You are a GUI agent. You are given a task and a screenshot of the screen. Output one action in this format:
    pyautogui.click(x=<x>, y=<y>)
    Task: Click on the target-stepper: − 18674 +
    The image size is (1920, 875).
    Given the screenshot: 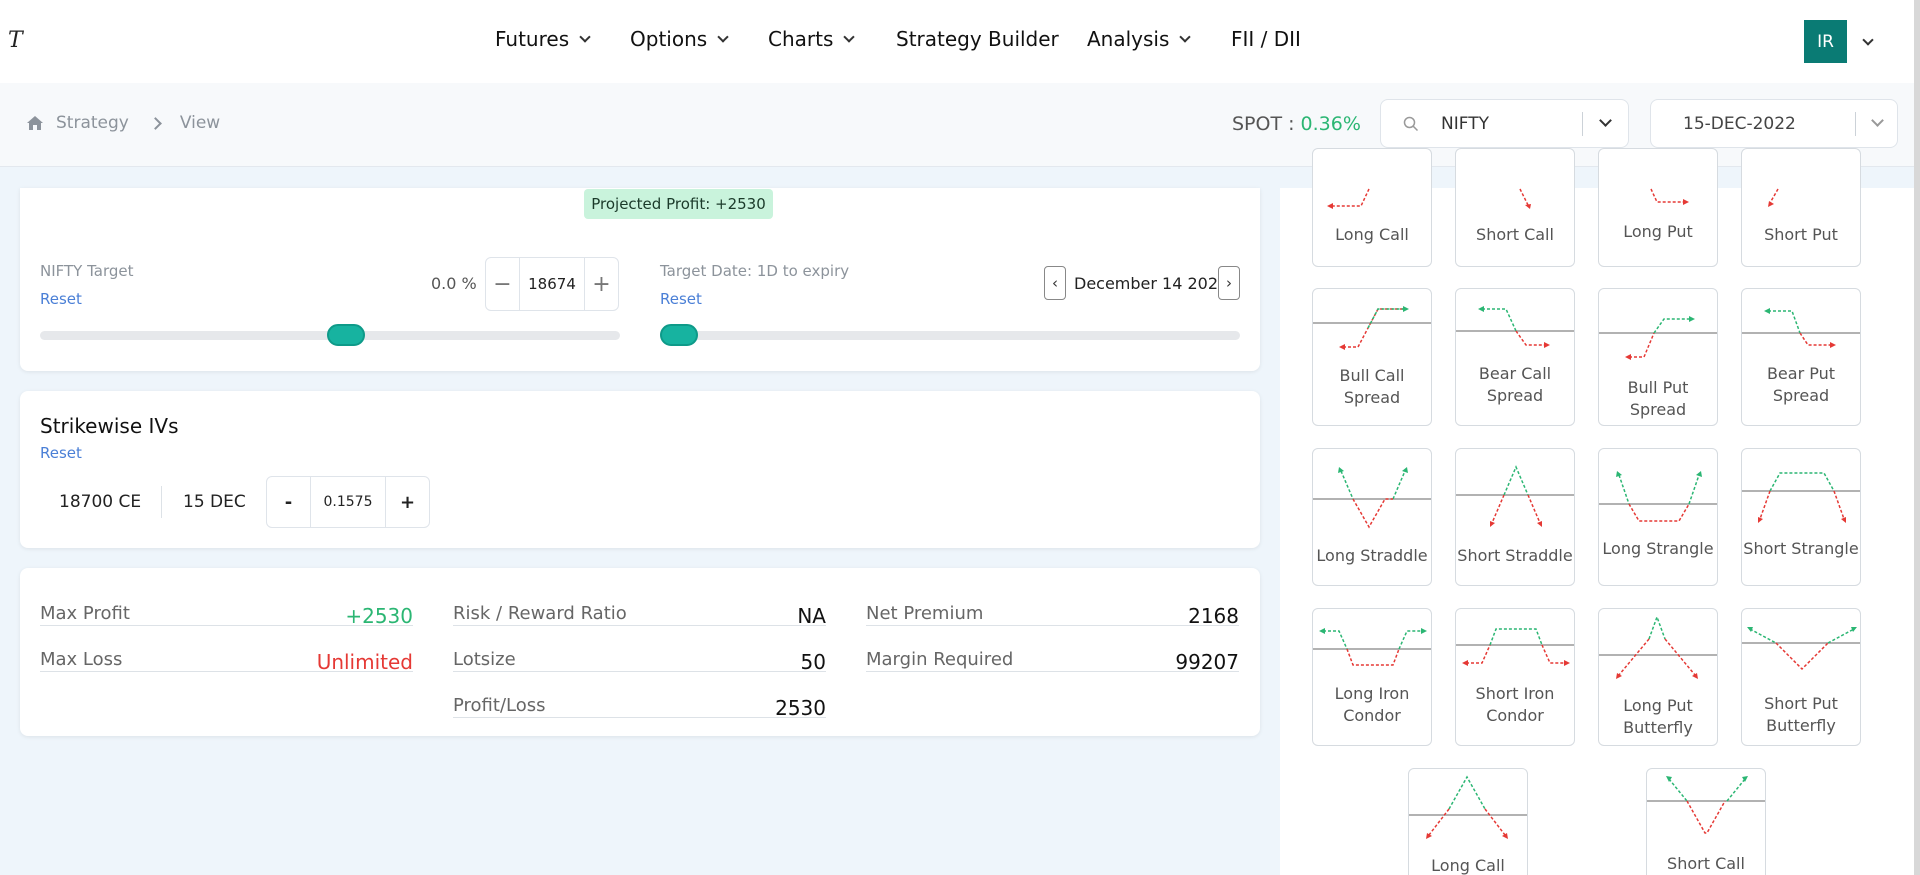 What is the action you would take?
    pyautogui.click(x=552, y=284)
    